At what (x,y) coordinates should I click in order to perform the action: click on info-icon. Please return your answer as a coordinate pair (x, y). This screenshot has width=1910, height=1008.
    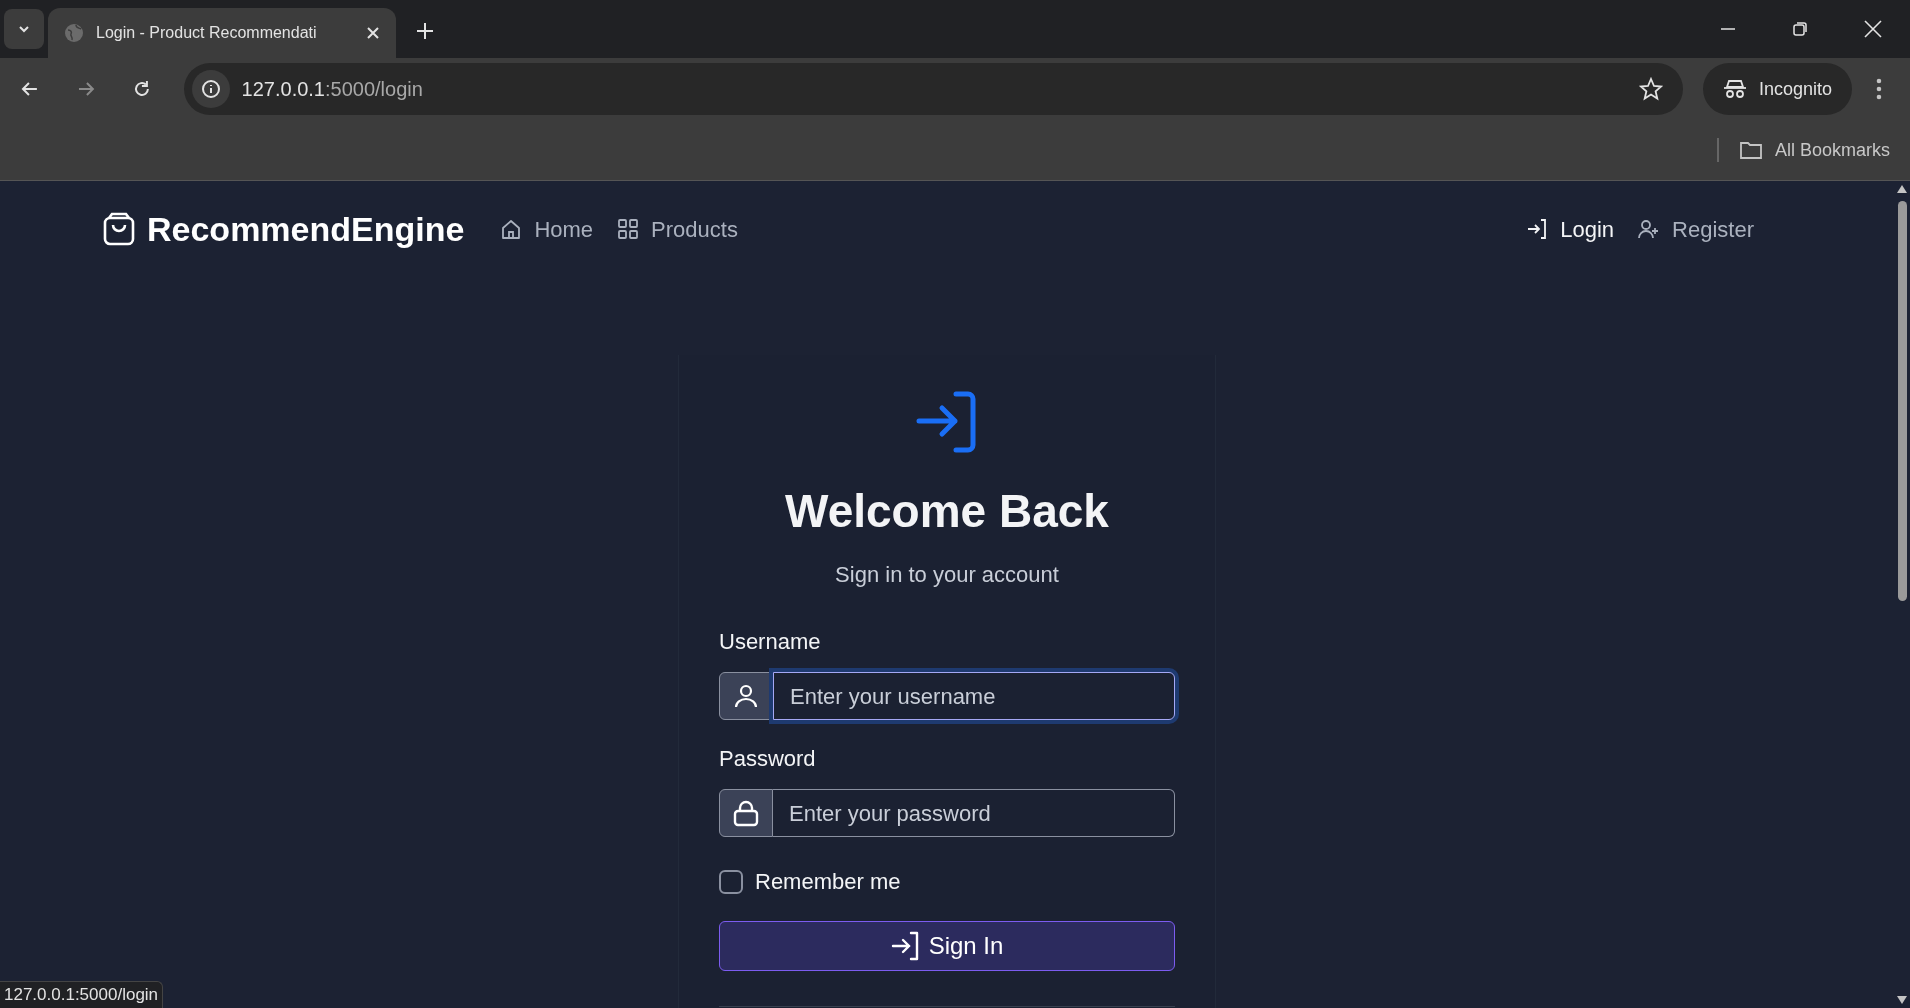
    Looking at the image, I should click on (210, 89).